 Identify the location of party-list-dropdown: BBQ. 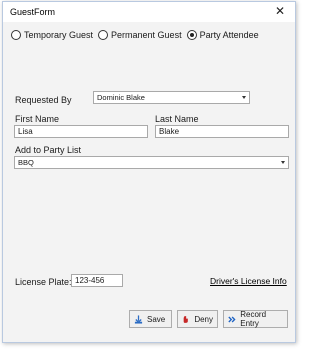
(151, 162).